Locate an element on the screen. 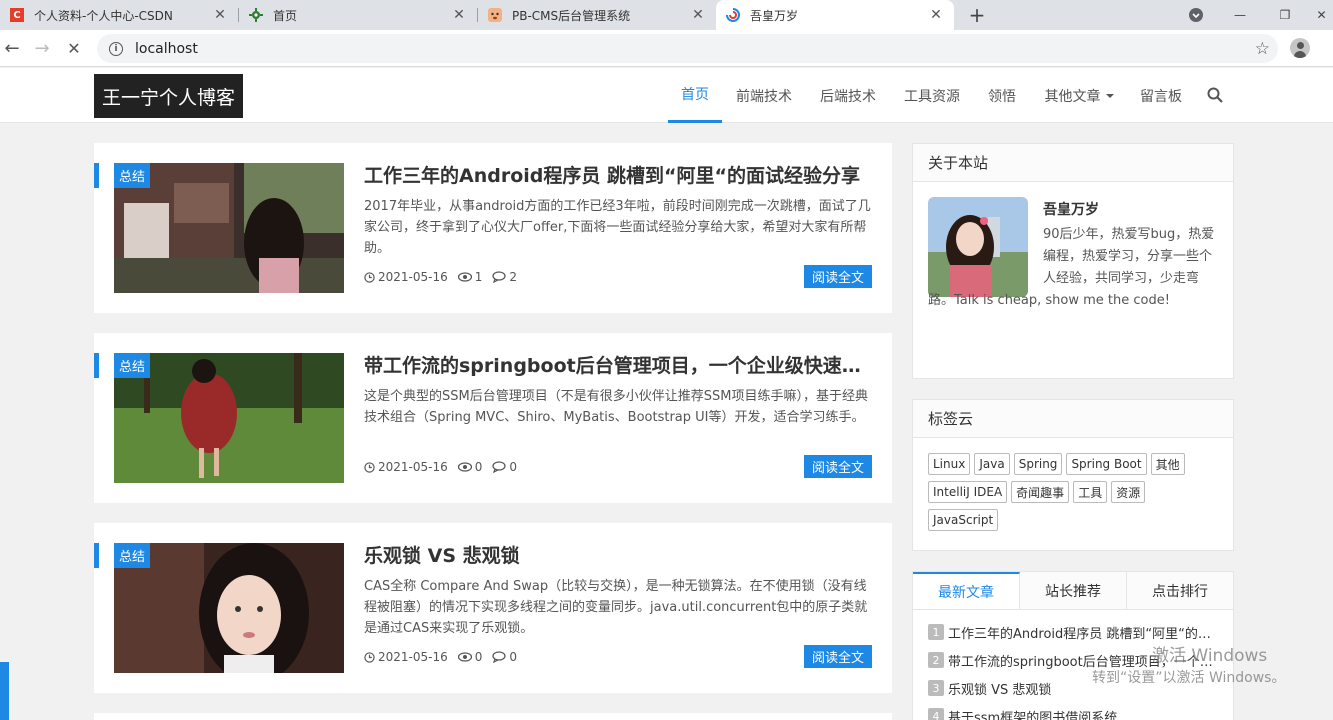 Image resolution: width=1333 pixels, height=720 pixels. list-item: 1工作三年的Android程序员 跳槽到“阿里“的面试经验分享 is located at coordinates (1073, 632).